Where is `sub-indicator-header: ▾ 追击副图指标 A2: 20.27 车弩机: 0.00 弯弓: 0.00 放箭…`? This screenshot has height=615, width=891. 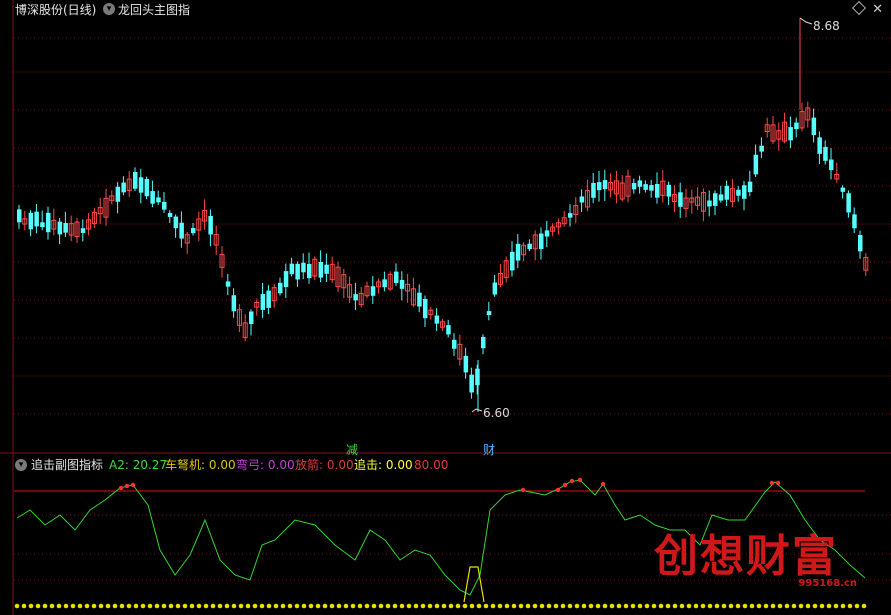
sub-indicator-header: ▾ 追击副图指标 A2: 20.27 车弩机: 0.00 弯弓: 0.00 放箭… is located at coordinates (445, 465).